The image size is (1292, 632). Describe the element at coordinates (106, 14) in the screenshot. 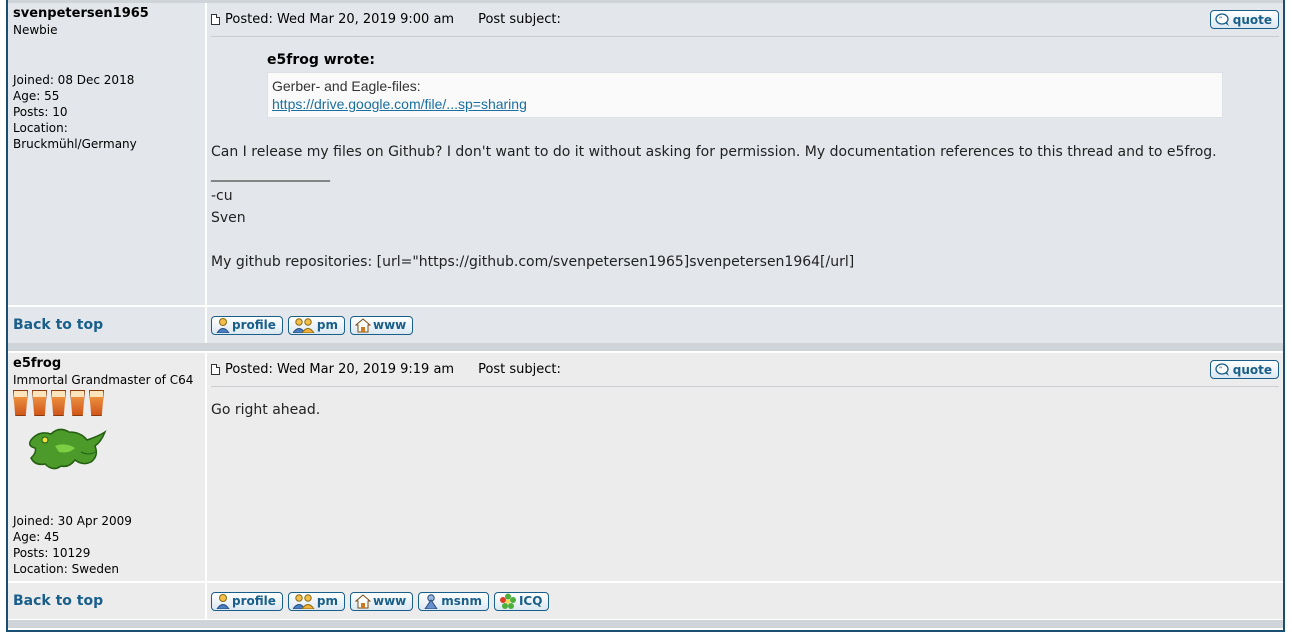

I see `author-name: svenpetersen1965` at that location.